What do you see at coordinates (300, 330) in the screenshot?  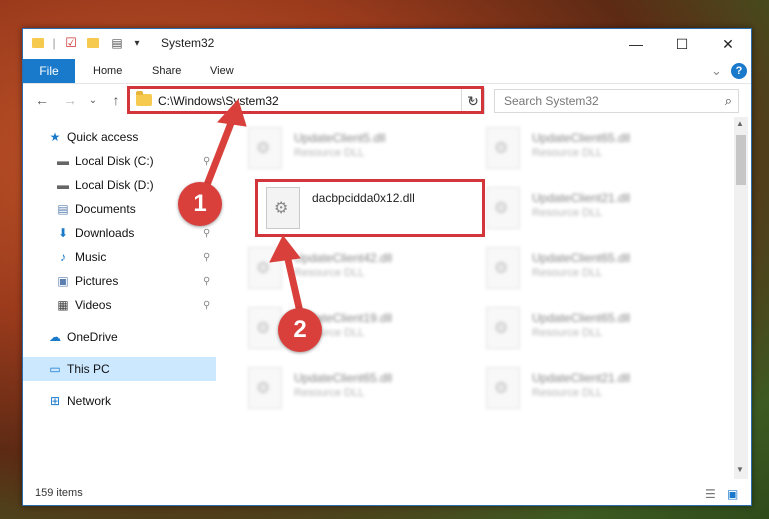 I see `step-2-badge: 2` at bounding box center [300, 330].